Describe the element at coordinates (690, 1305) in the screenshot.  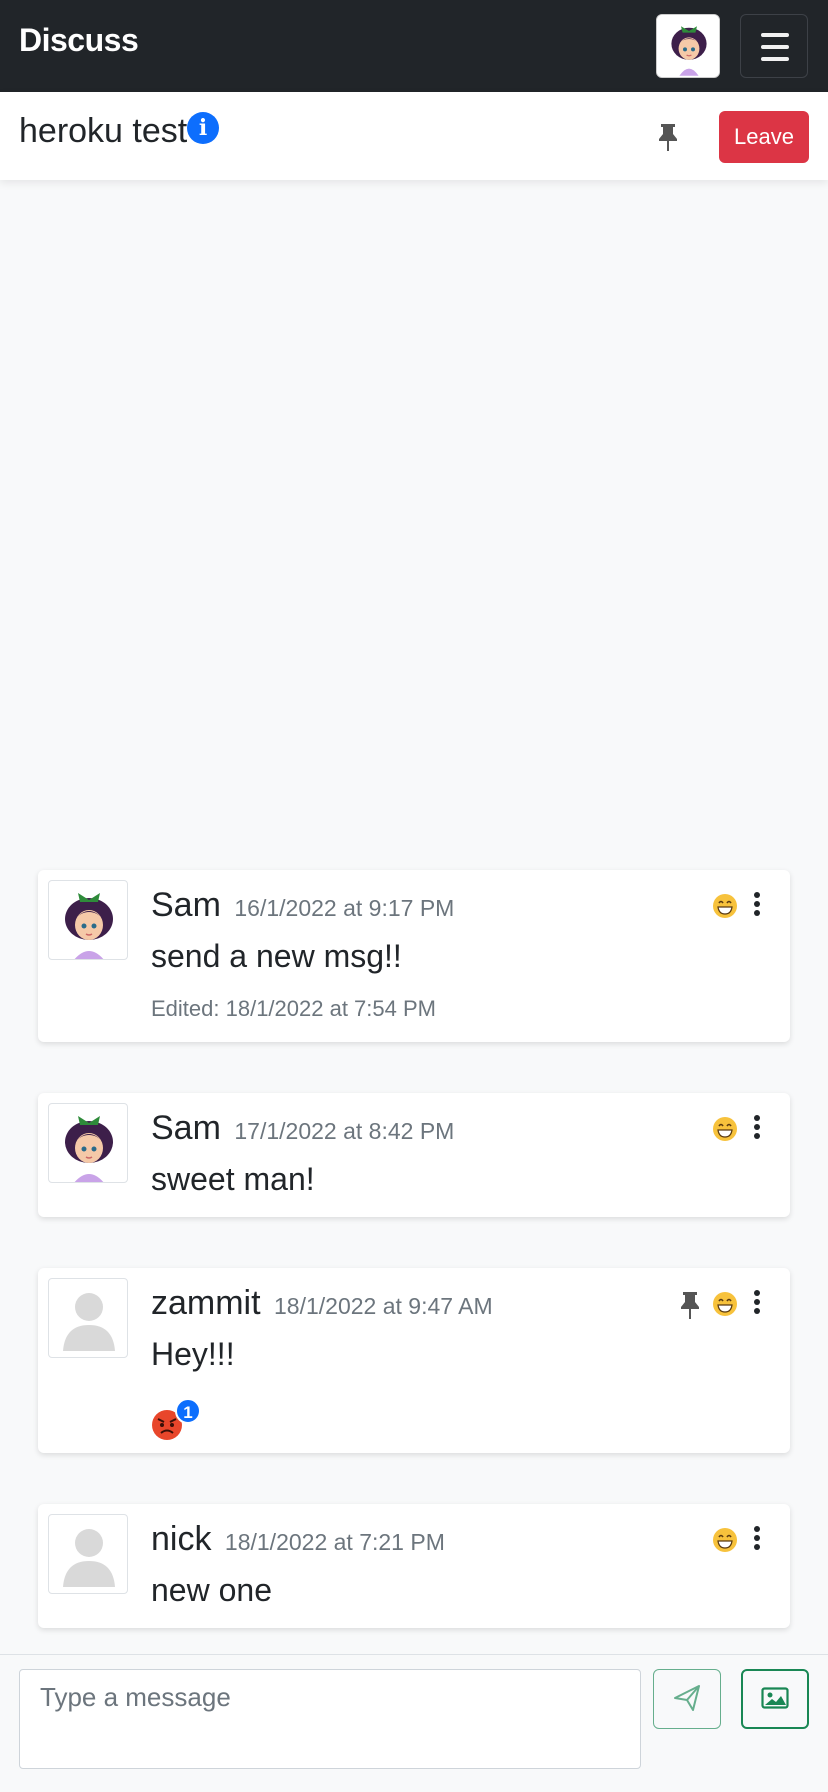
I see `pinned-message-icon` at that location.